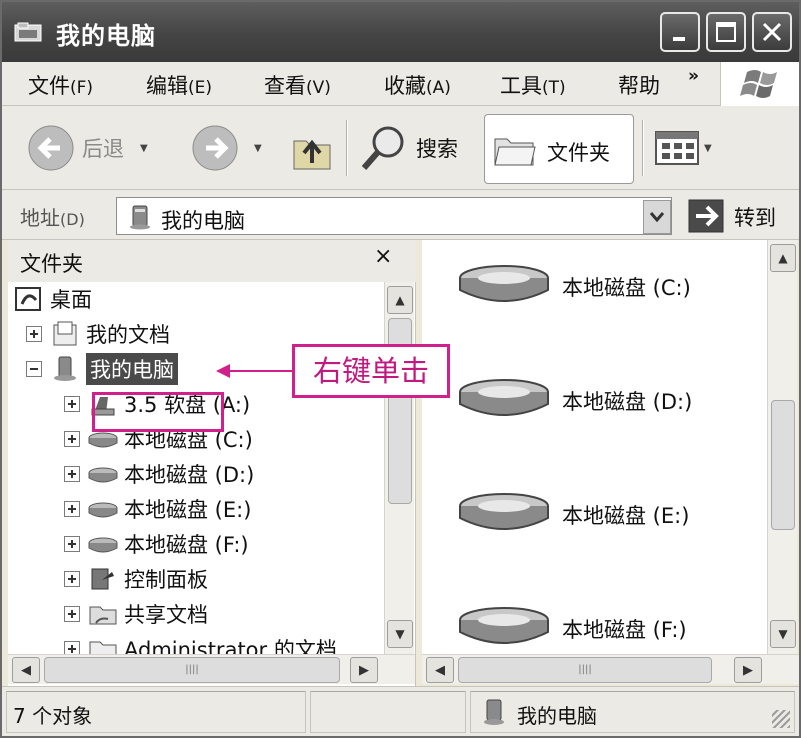 Image resolution: width=801 pixels, height=738 pixels. Describe the element at coordinates (606, 285) in the screenshot. I see `drive-item-c: 本地磁盘 (C:)` at that location.